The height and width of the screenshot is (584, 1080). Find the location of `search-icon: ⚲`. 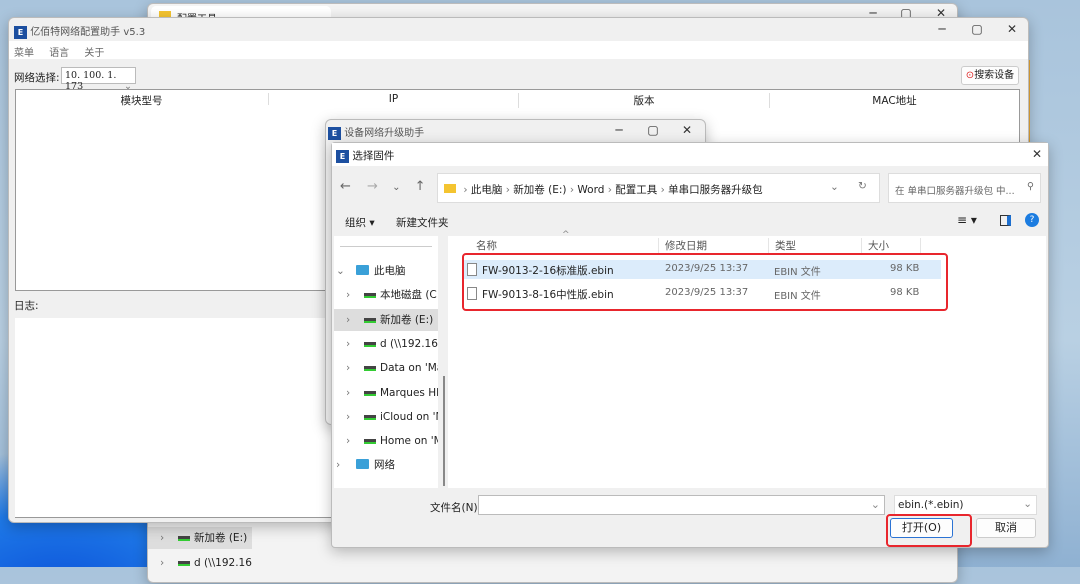

search-icon: ⚲ is located at coordinates (1030, 186).